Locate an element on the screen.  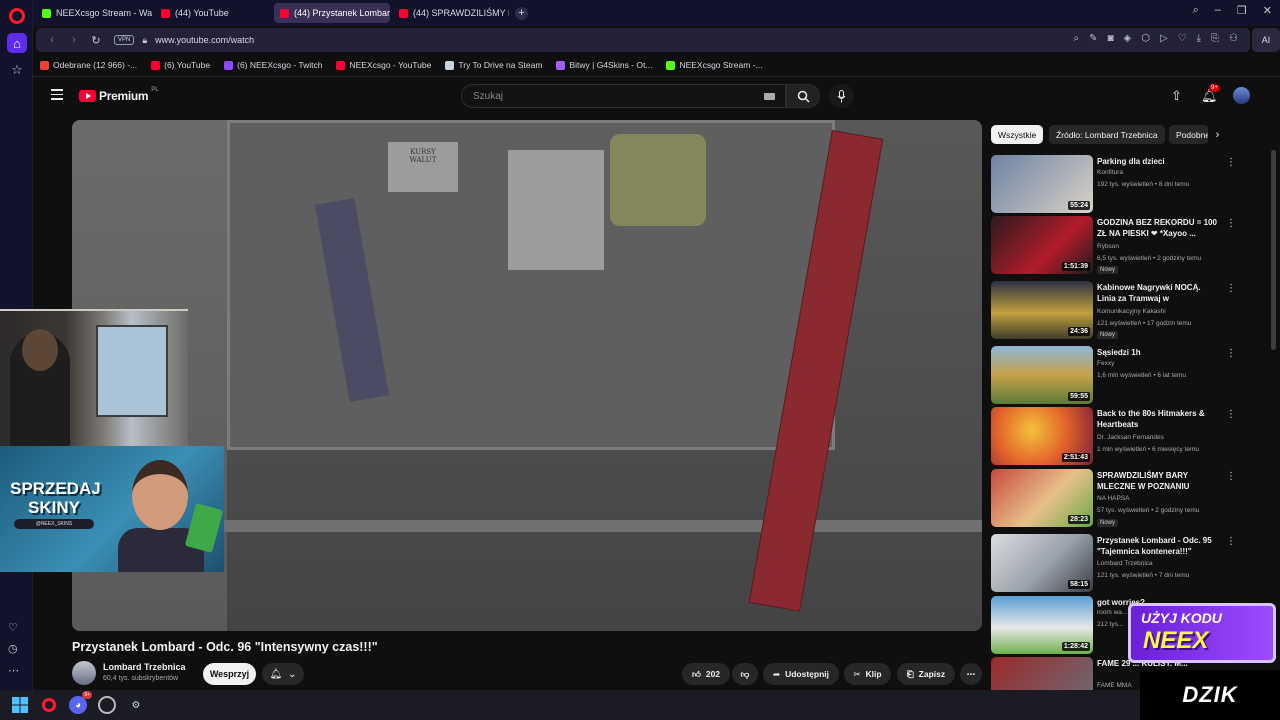
chip-source: Źródło: Lombard Trzebnica is located at coordinates (1107, 134).